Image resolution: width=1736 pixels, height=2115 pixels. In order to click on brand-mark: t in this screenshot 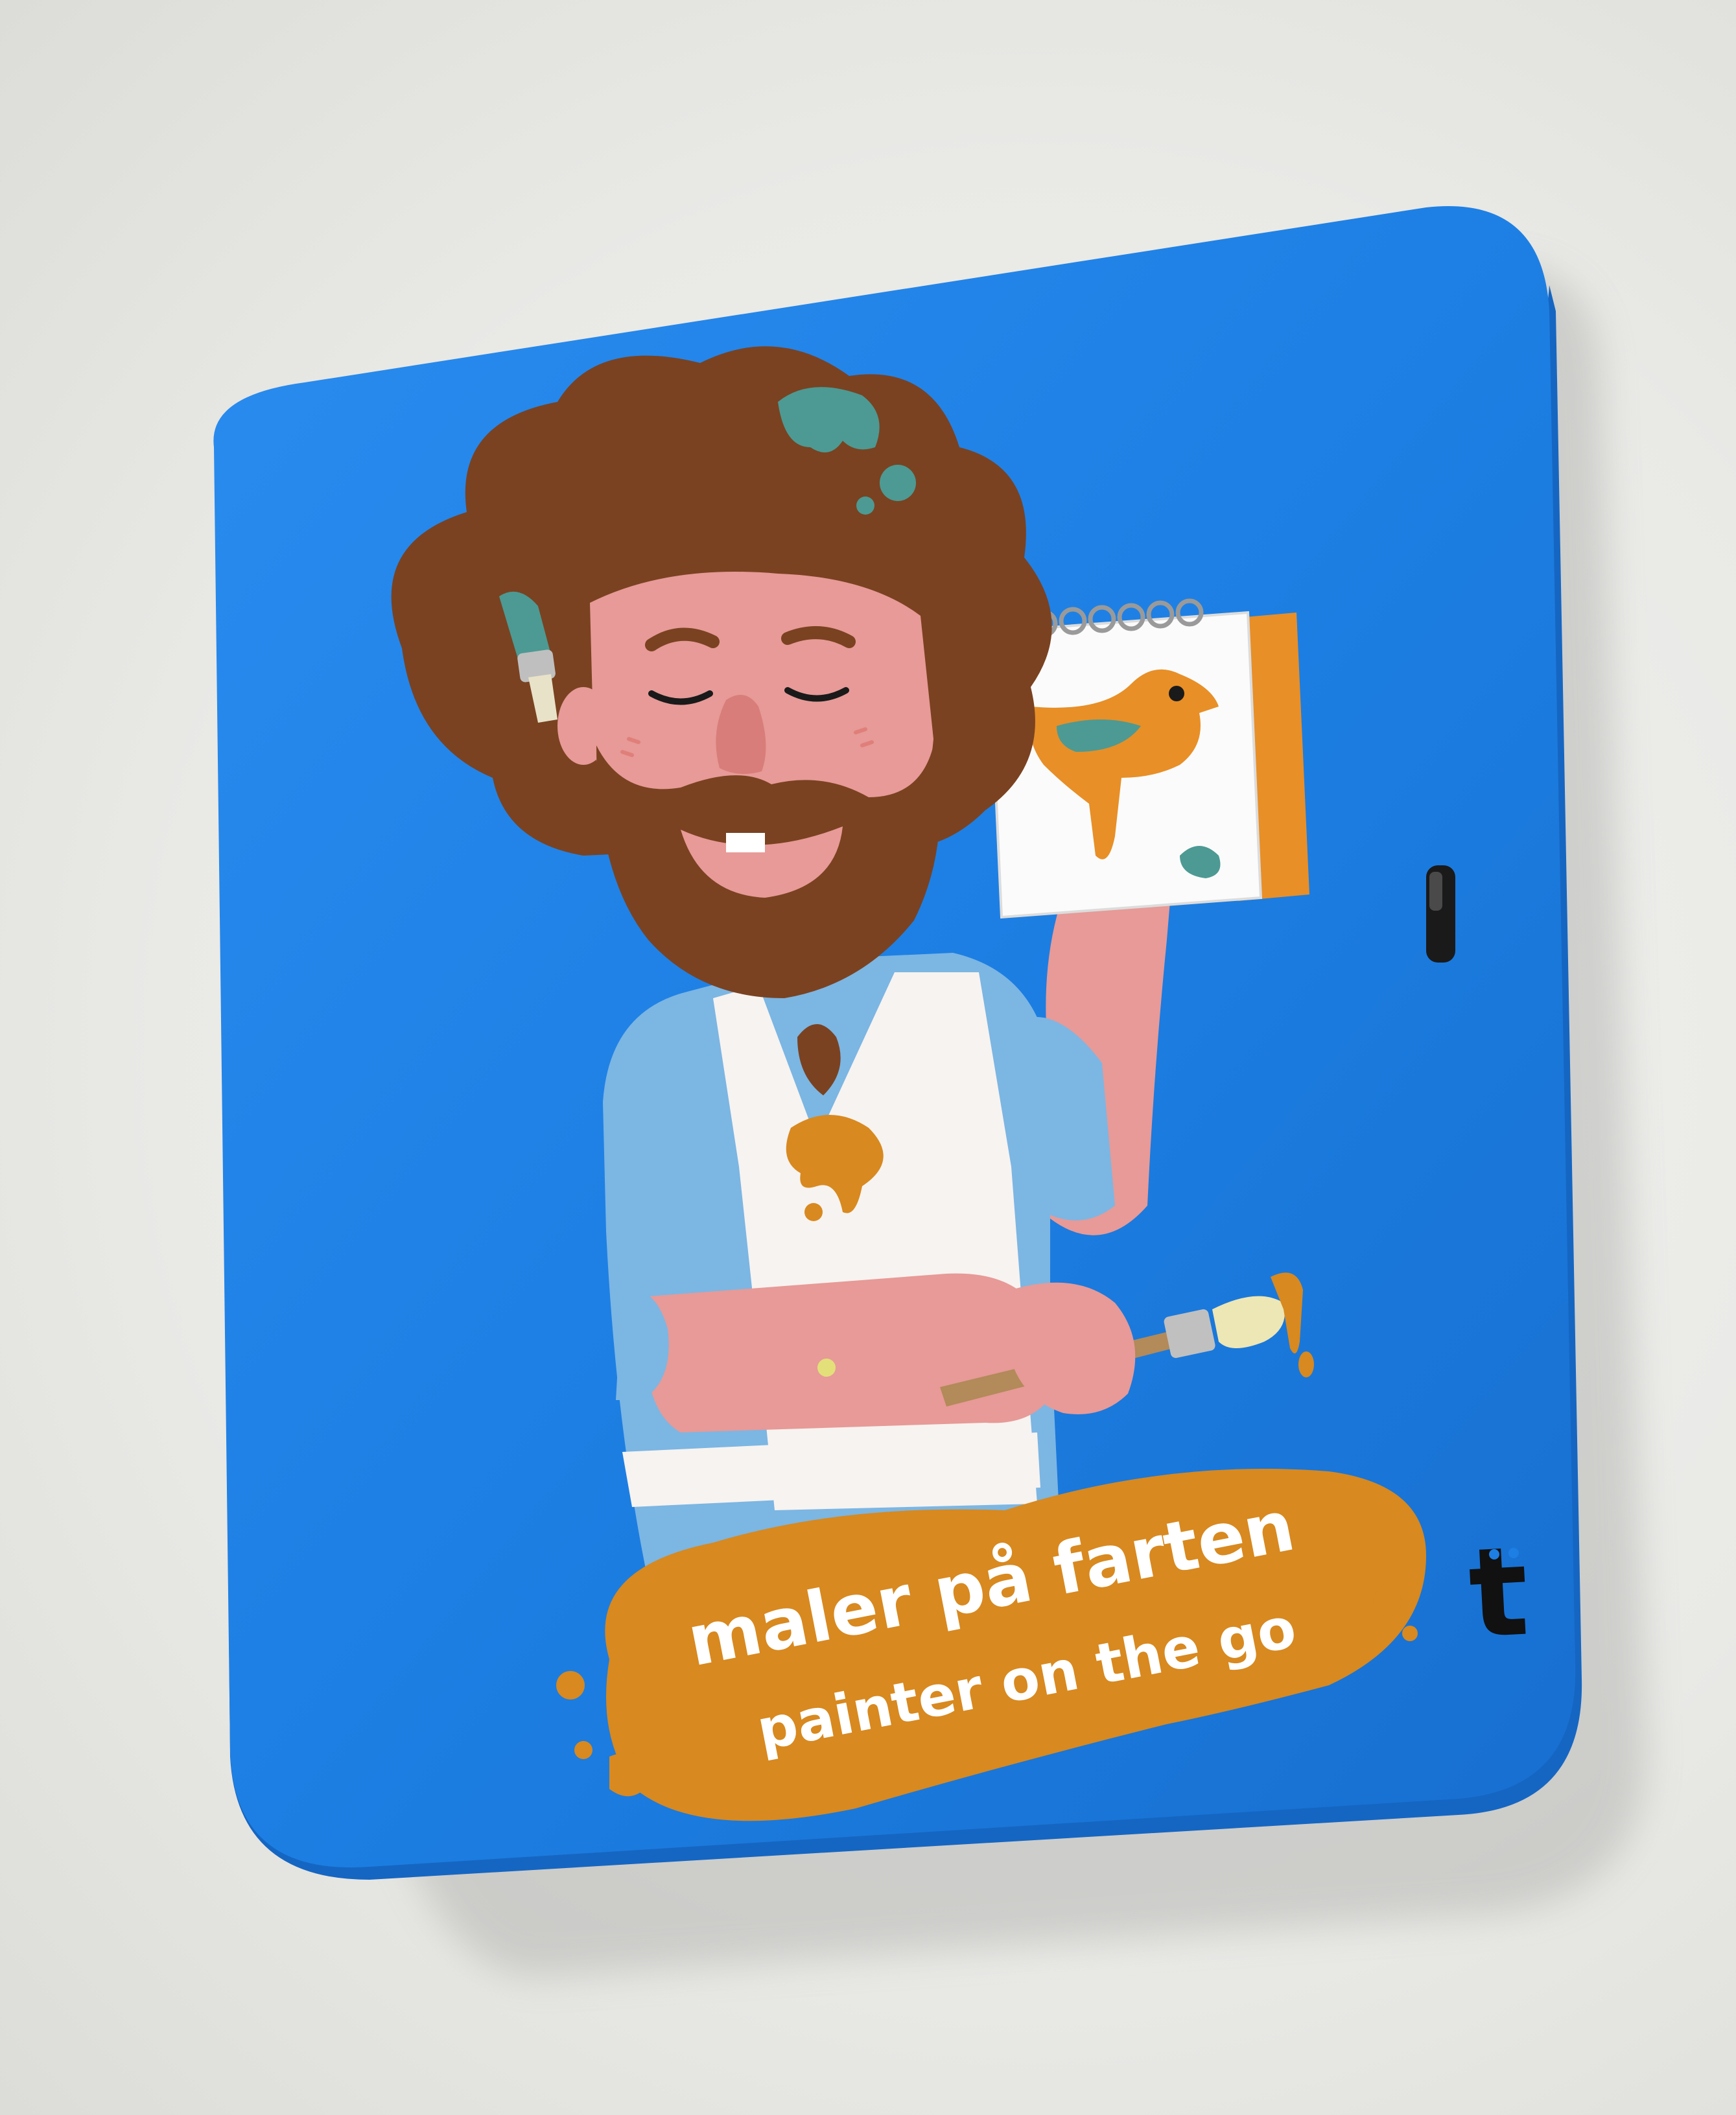, I will do `click(1499, 1592)`.